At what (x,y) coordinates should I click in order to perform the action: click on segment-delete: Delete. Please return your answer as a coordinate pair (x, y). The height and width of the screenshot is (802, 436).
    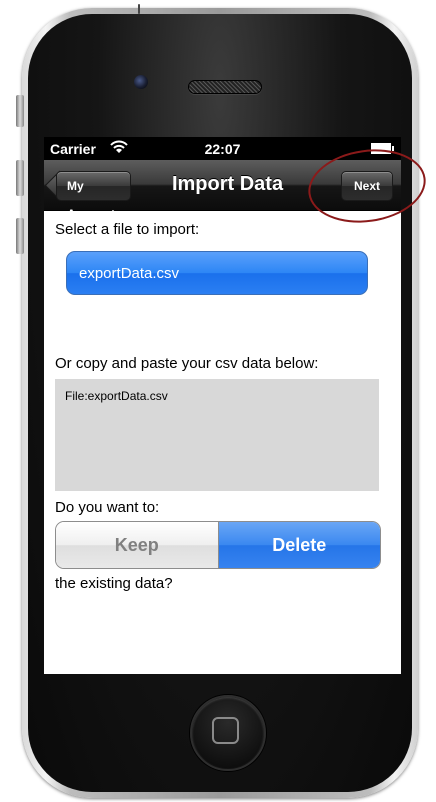
    Looking at the image, I should click on (299, 545).